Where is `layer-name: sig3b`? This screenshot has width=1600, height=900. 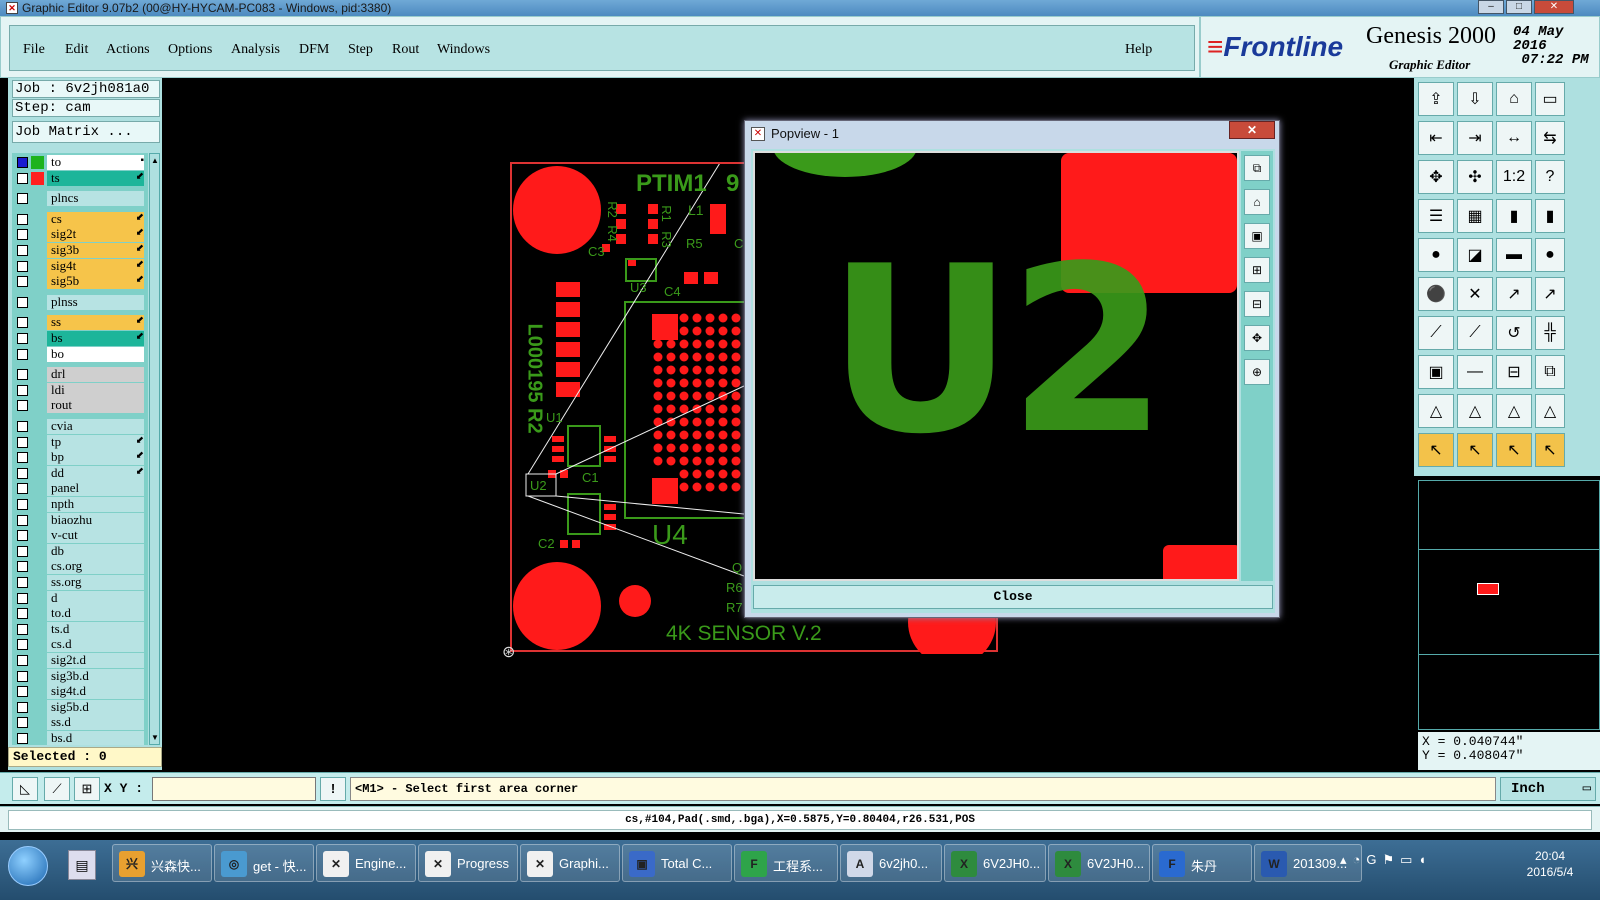 layer-name: sig3b is located at coordinates (95, 250).